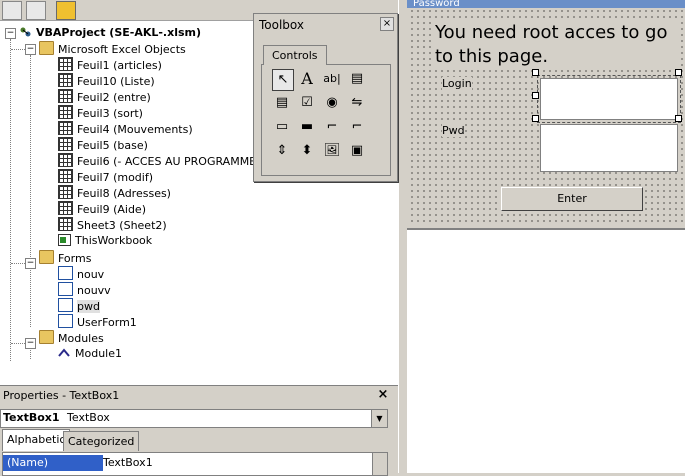 The height and width of the screenshot is (476, 685). I want to click on login-label: Login, so click(457, 83).